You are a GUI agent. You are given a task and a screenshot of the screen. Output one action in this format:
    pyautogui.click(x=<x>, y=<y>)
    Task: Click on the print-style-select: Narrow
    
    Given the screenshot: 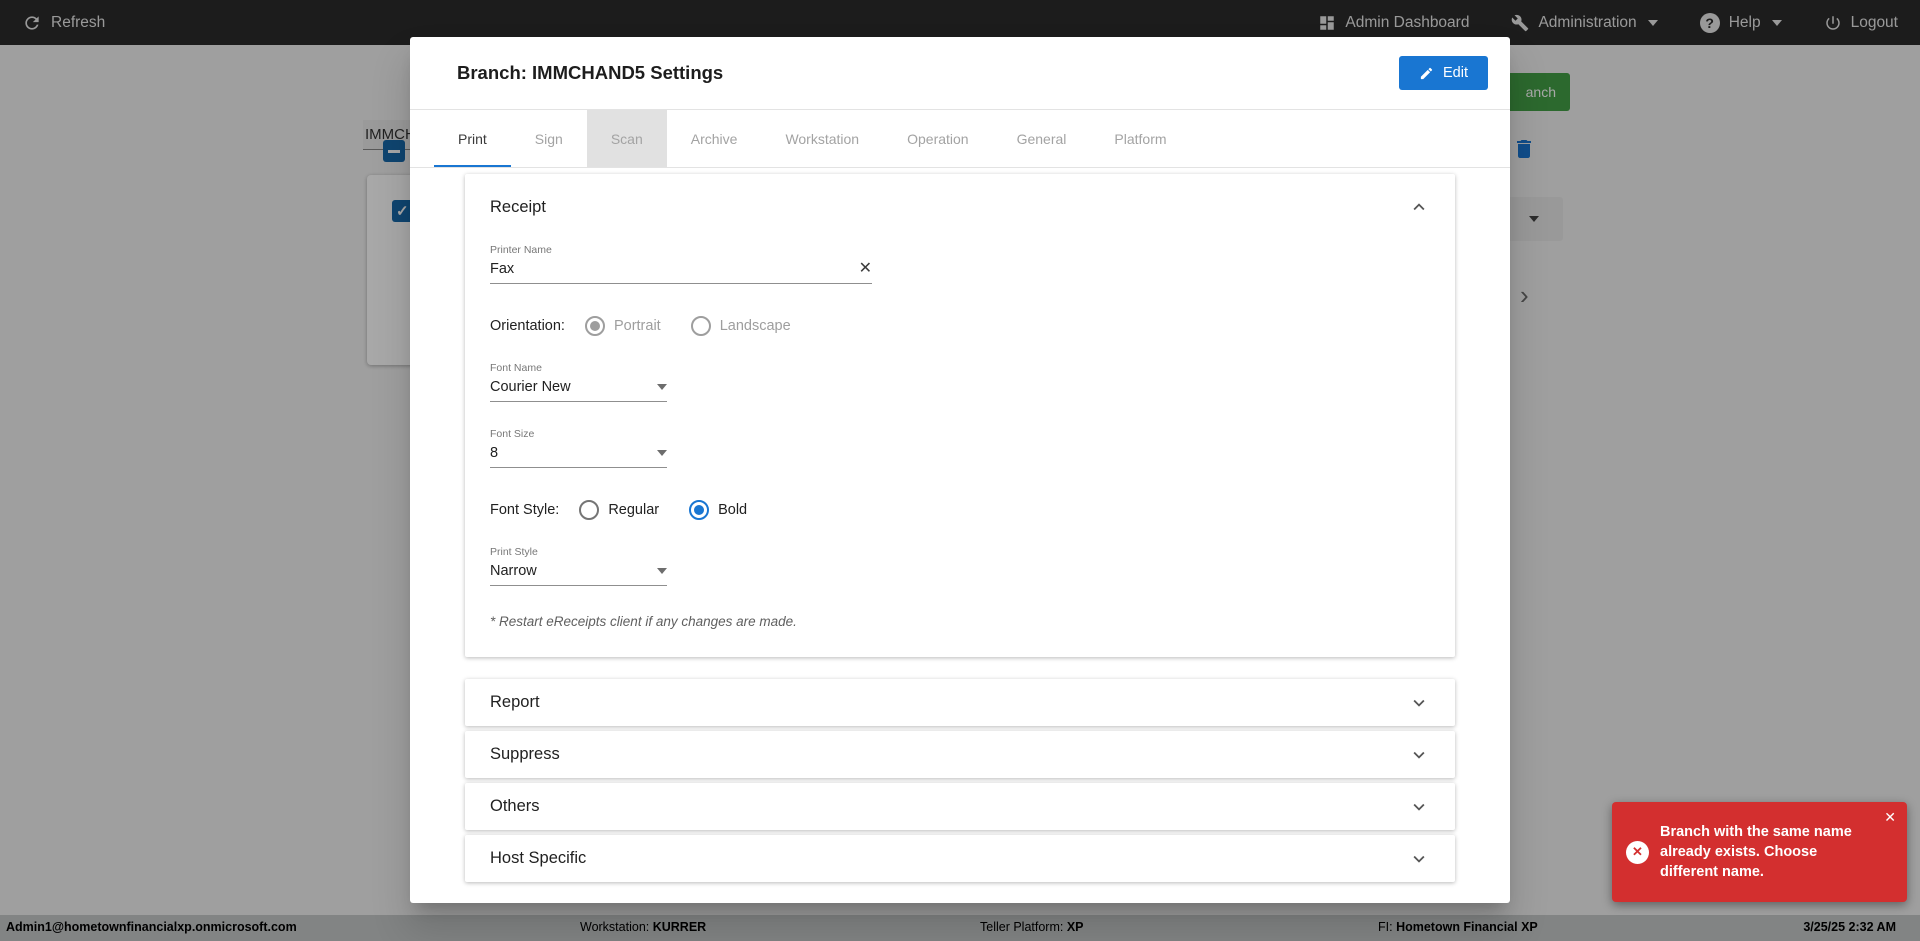 What is the action you would take?
    pyautogui.click(x=578, y=574)
    